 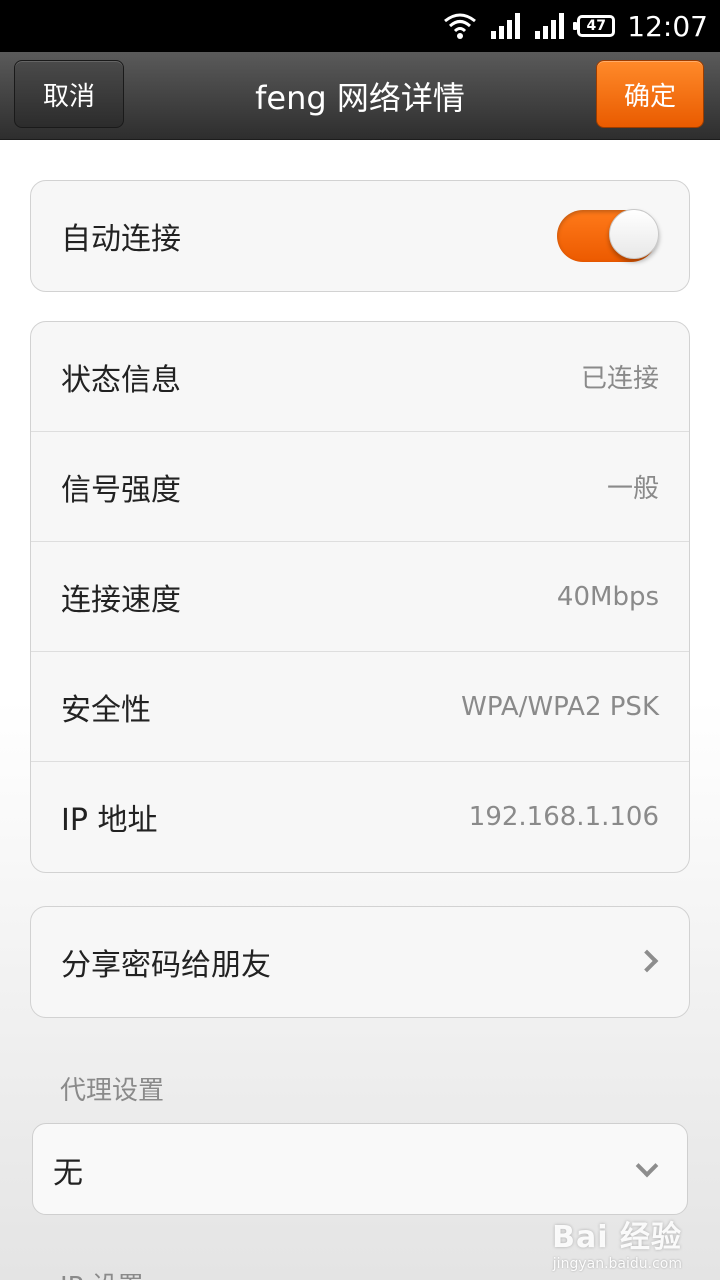 What do you see at coordinates (563, 817) in the screenshot?
I see `detail-value: 192.168.1.106` at bounding box center [563, 817].